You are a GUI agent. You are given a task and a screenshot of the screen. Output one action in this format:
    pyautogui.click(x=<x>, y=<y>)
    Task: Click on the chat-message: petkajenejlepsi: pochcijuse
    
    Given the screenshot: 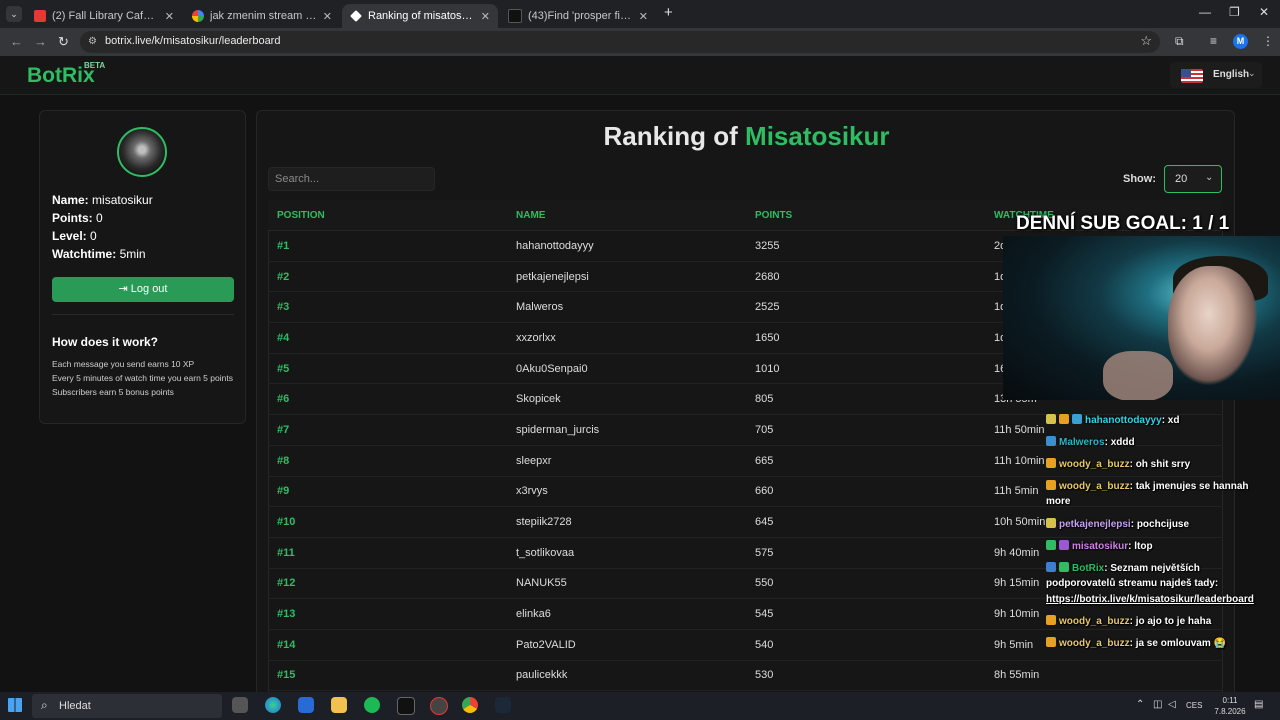 What is the action you would take?
    pyautogui.click(x=1117, y=524)
    